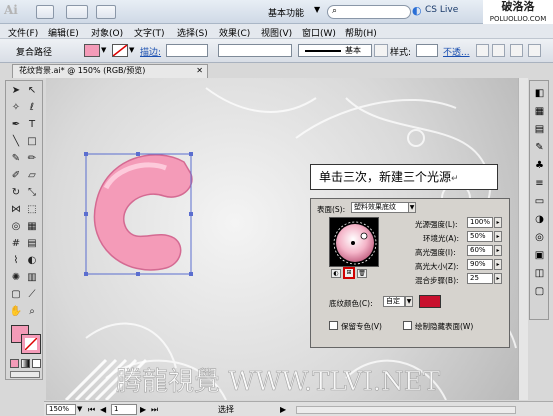 The width and height of the screenshot is (553, 416). Describe the element at coordinates (79, 409) in the screenshot. I see `zoom-dropdown-icon: ▼` at that location.